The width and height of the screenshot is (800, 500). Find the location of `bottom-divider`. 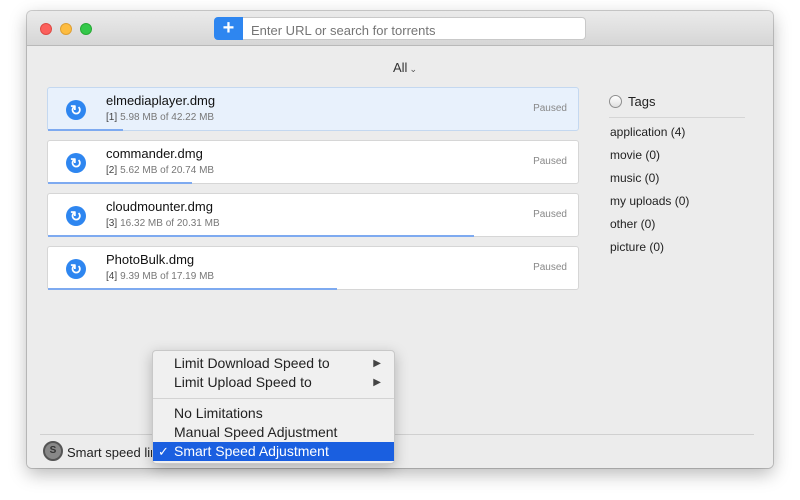

bottom-divider is located at coordinates (397, 434).